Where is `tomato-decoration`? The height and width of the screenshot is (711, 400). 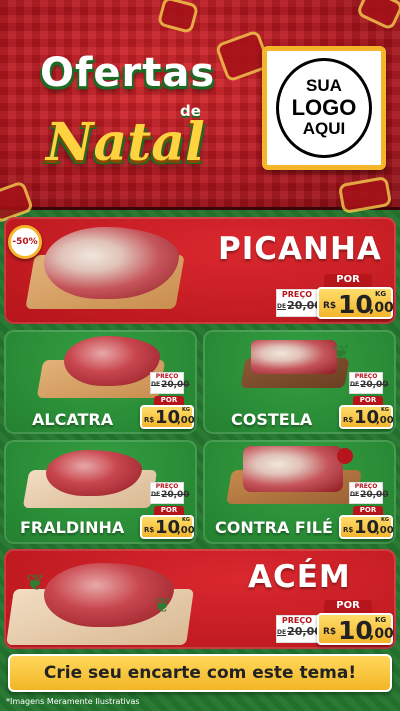
tomato-decoration is located at coordinates (345, 456).